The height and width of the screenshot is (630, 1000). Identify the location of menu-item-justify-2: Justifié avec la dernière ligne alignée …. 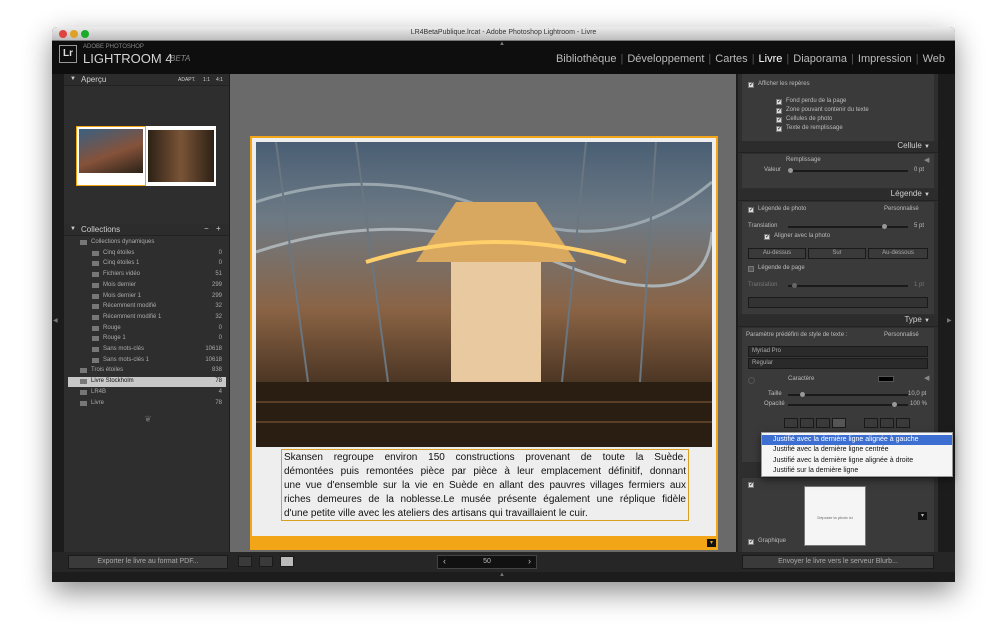
(857, 461).